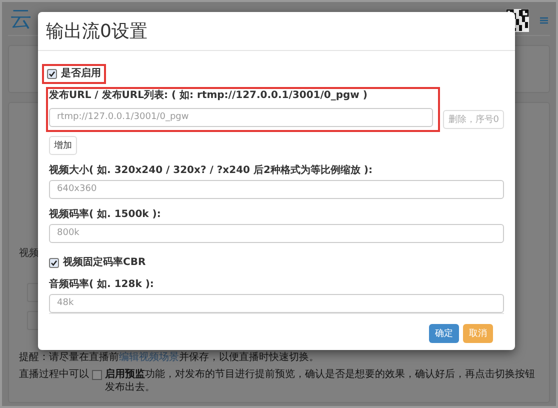 The width and height of the screenshot is (558, 408). What do you see at coordinates (276, 303) in the screenshot?
I see `input-field: 48k` at bounding box center [276, 303].